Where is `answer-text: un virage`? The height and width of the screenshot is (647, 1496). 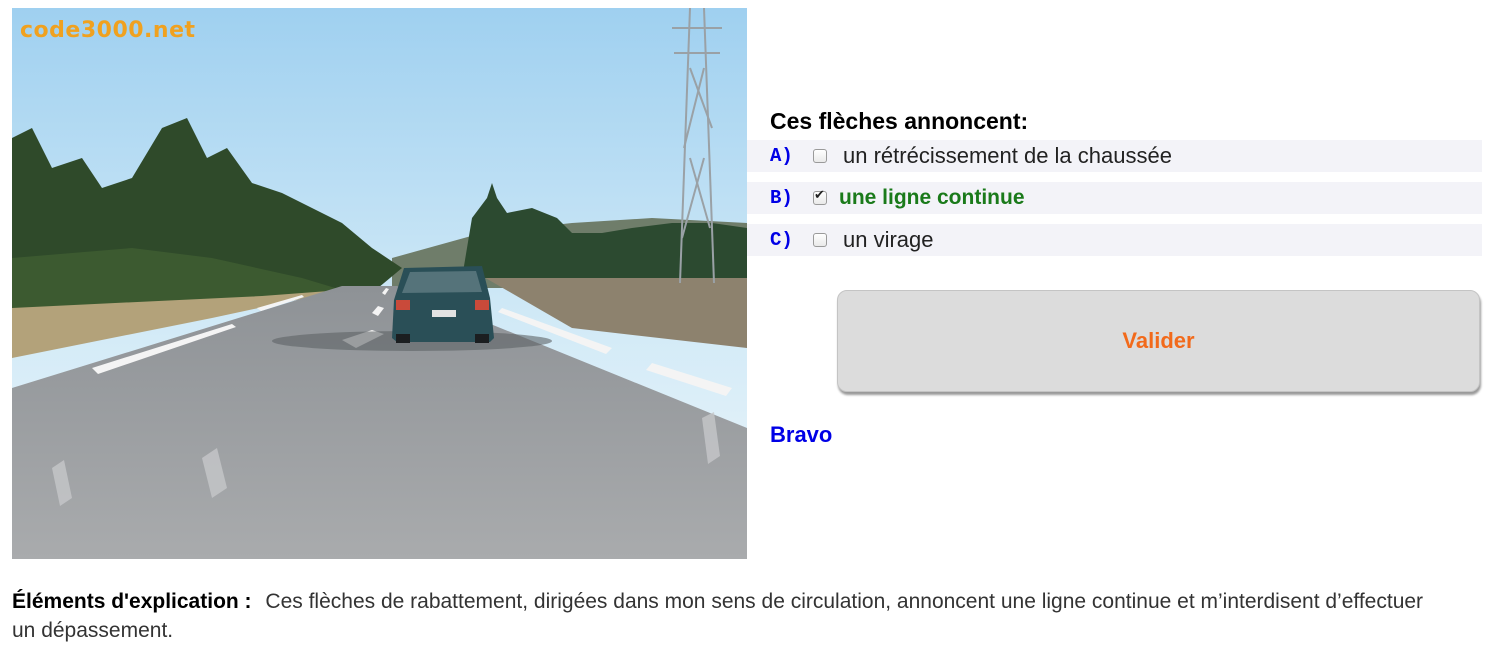 answer-text: un virage is located at coordinates (888, 239).